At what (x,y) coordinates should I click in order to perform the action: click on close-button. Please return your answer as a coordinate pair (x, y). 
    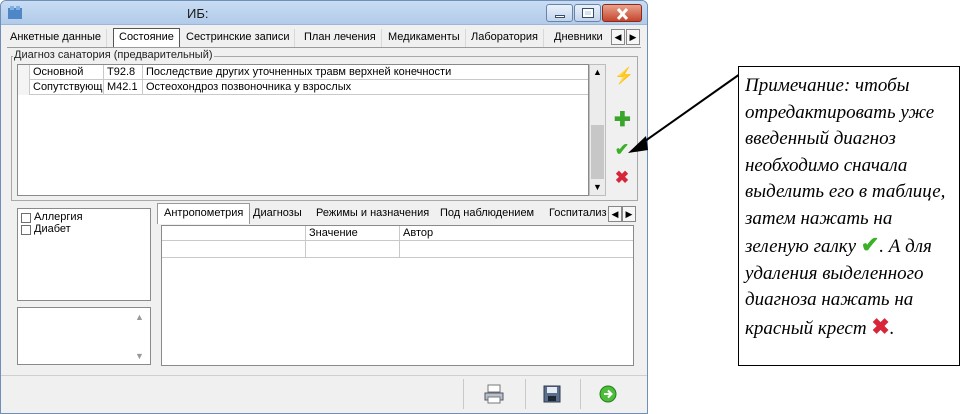
    Looking at the image, I should click on (622, 13).